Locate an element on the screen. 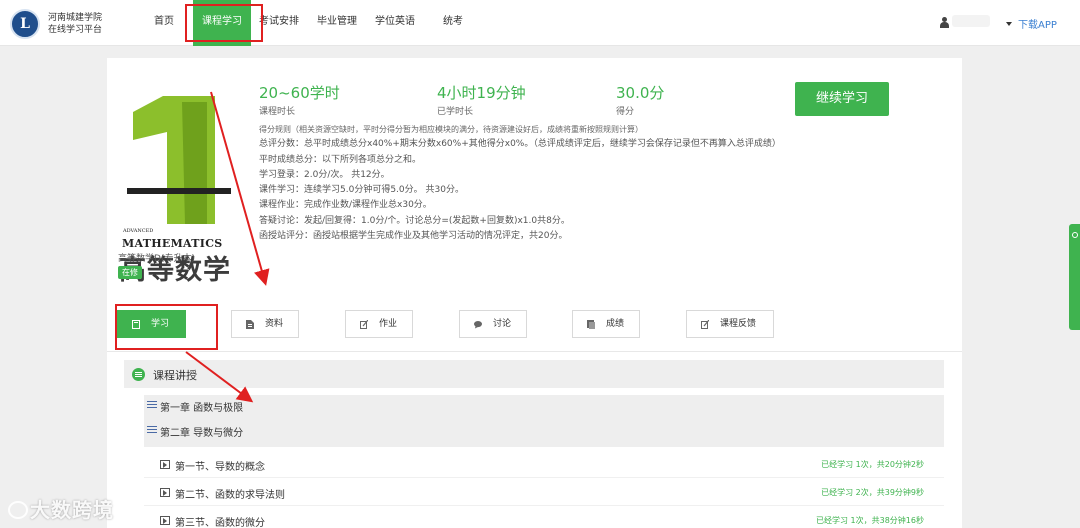  lesson-title: 第二节、函数的求导法则 is located at coordinates (230, 495).